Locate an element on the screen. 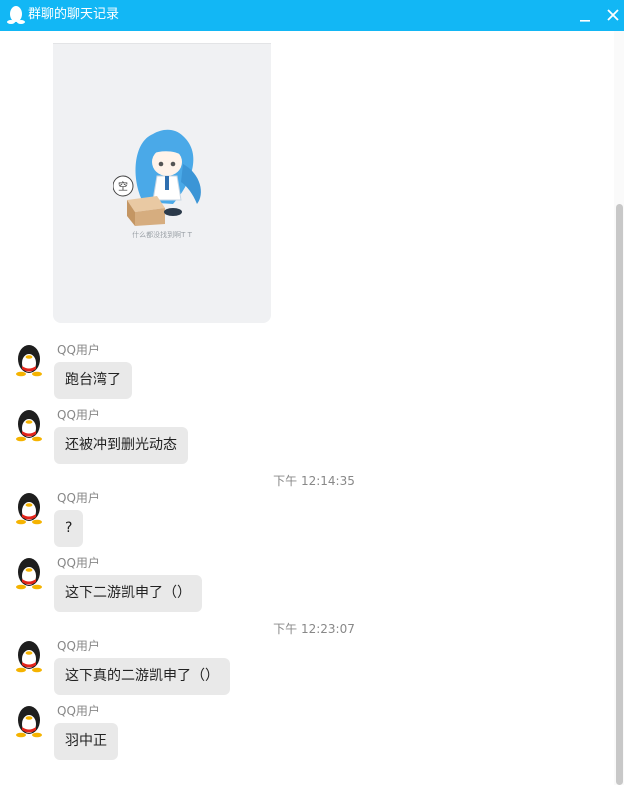  message-bubble: 这下二游凯申了（） is located at coordinates (128, 593).